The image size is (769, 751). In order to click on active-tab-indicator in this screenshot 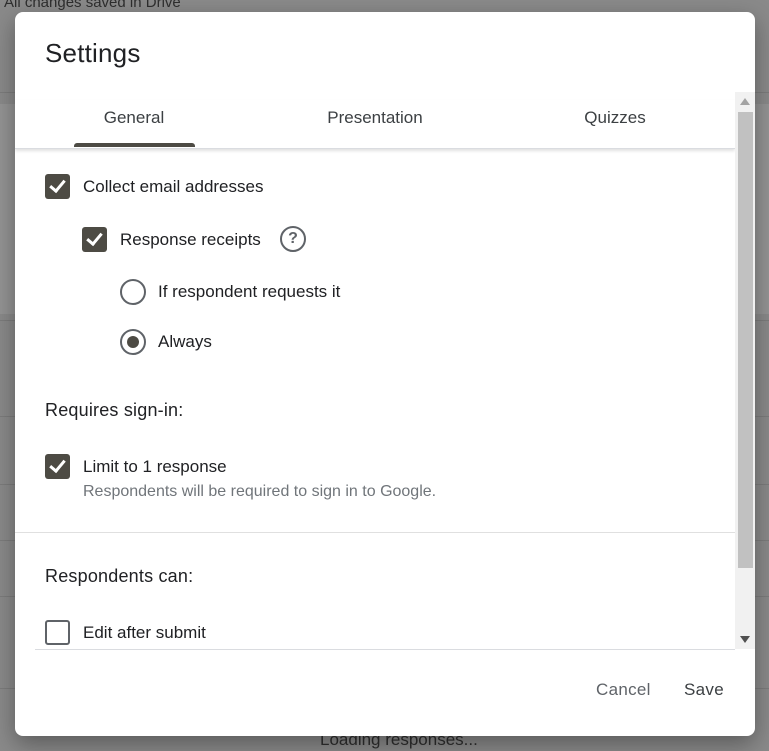, I will do `click(134, 145)`.